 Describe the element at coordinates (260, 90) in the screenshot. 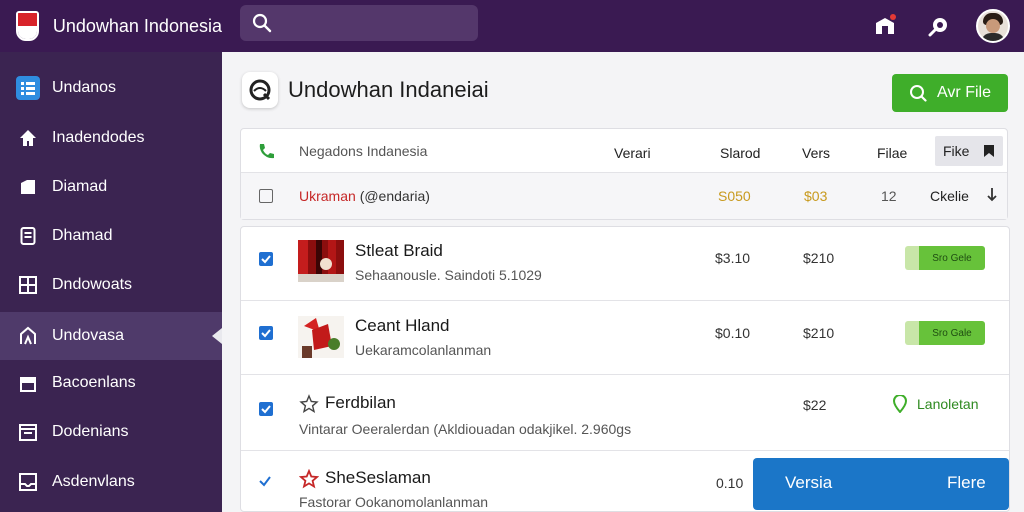

I see `logo-icon` at that location.